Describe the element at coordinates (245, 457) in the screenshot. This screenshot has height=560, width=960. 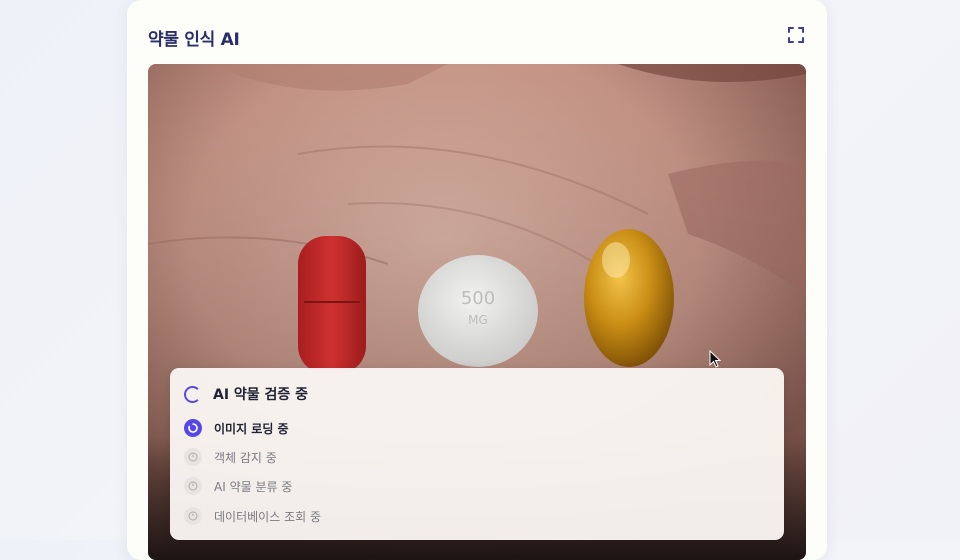
I see `step-label: 객체 감지 중` at that location.